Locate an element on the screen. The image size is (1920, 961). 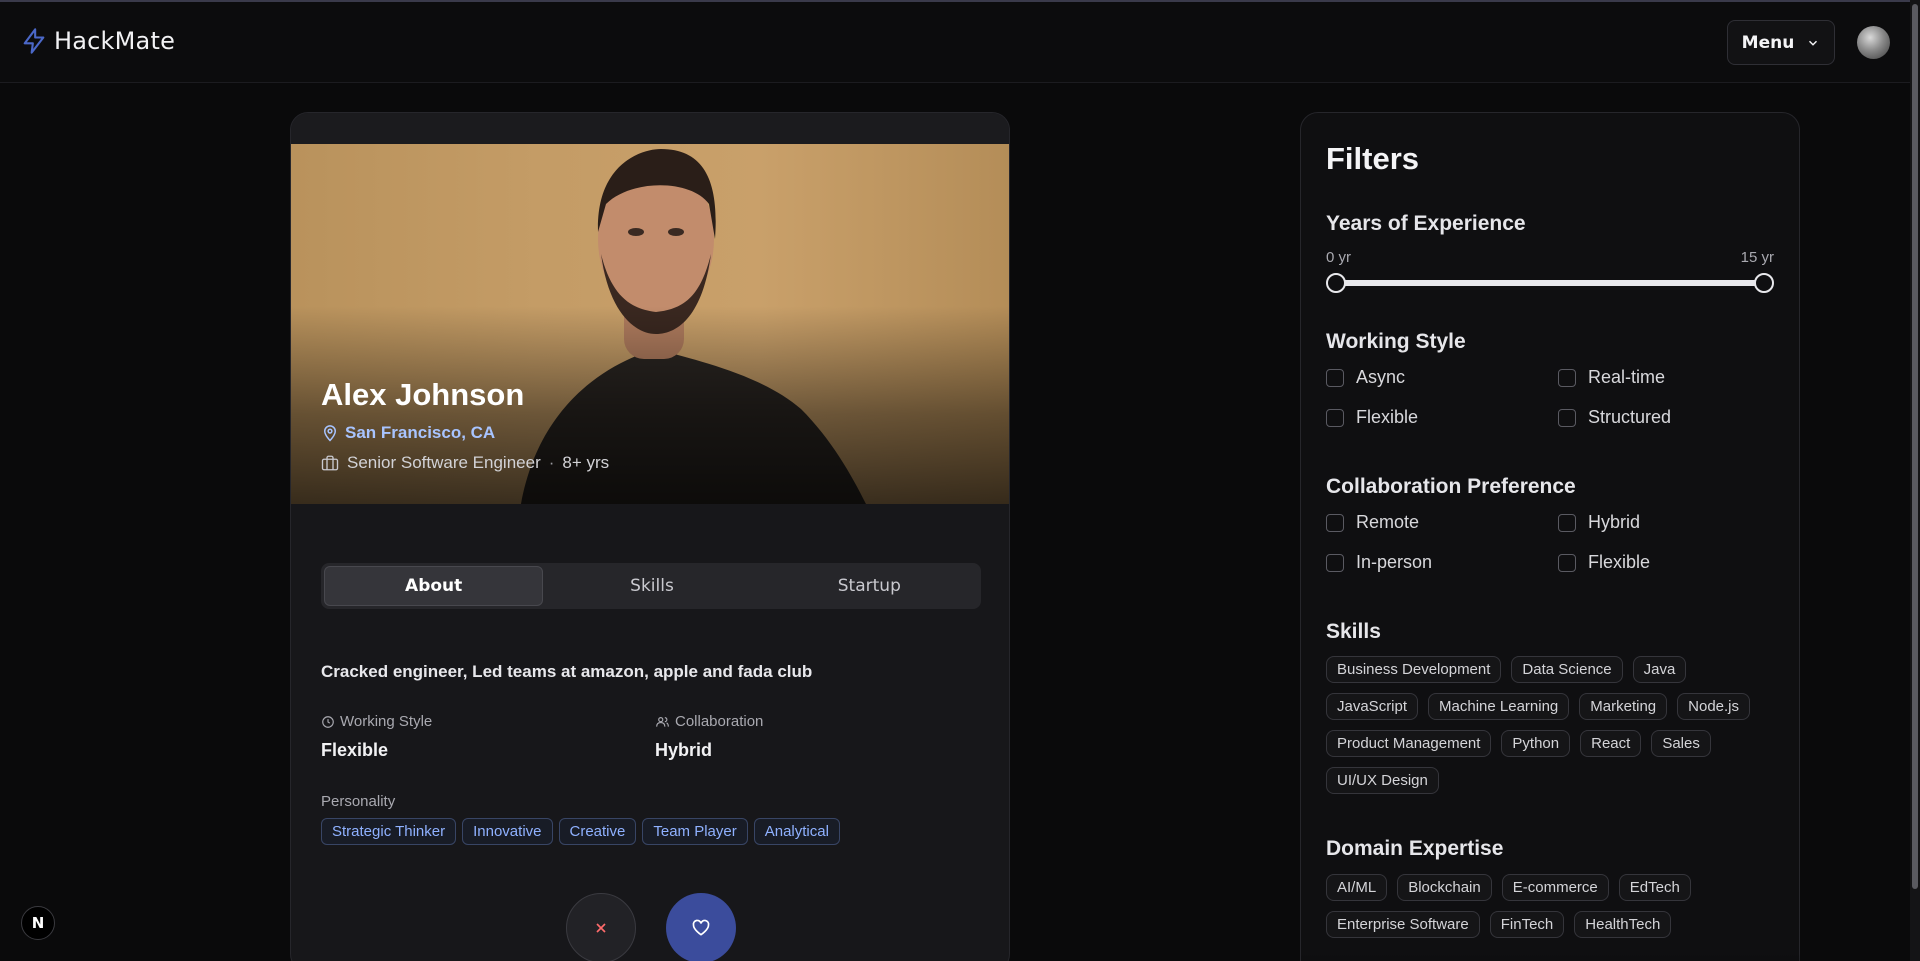
skill-tag: Node.js is located at coordinates (1713, 706).